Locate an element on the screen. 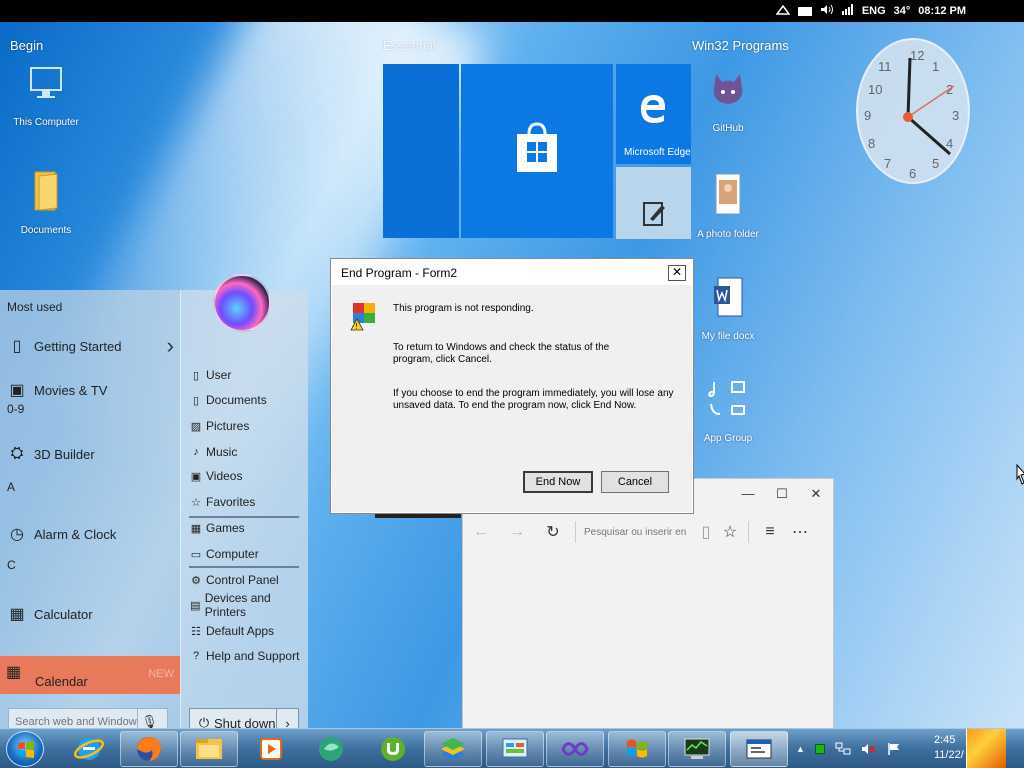 The image size is (1024, 768). battery-icon is located at coordinates (804, 11).